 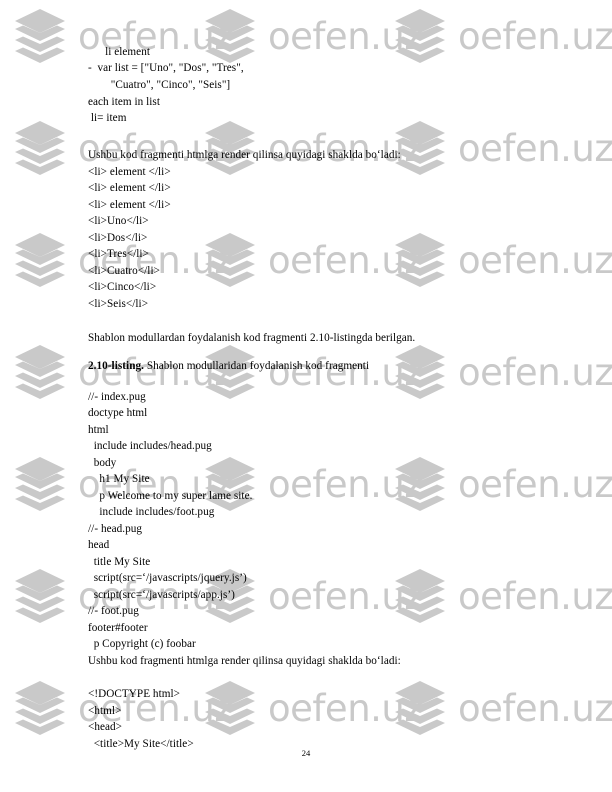 I want to click on text-line: <li>Dos</li>, so click(x=118, y=238).